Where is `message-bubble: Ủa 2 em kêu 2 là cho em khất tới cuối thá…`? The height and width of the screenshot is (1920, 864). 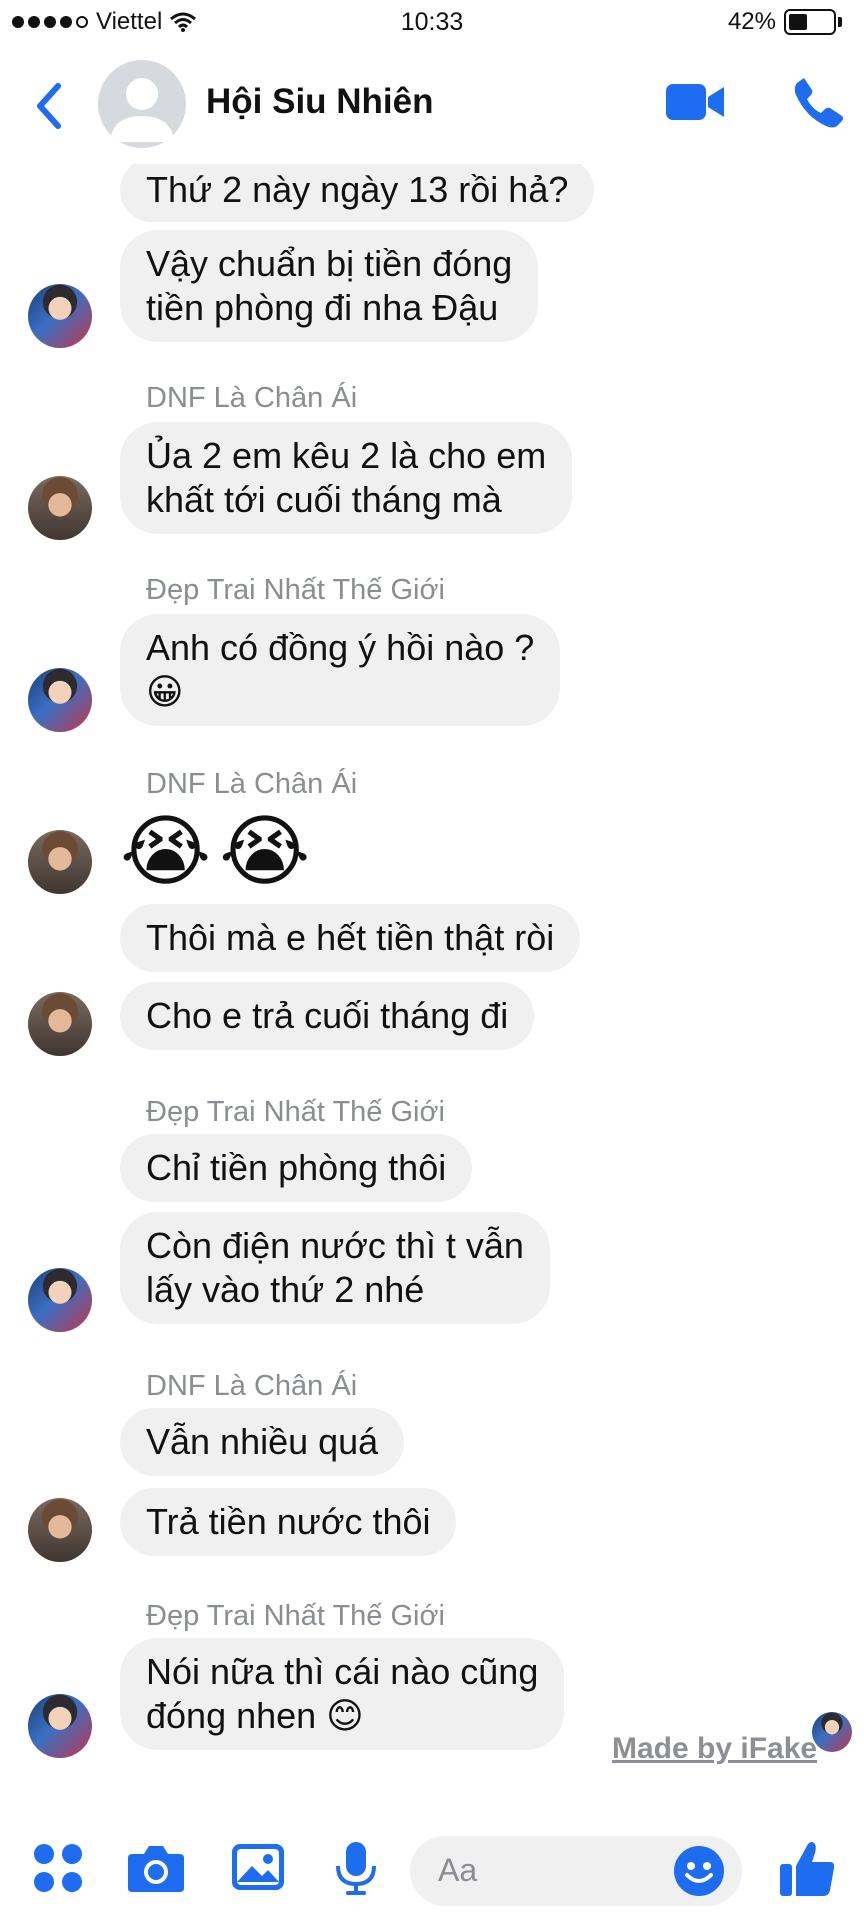 message-bubble: Ủa 2 em kêu 2 là cho em khất tới cuối thá… is located at coordinates (346, 478).